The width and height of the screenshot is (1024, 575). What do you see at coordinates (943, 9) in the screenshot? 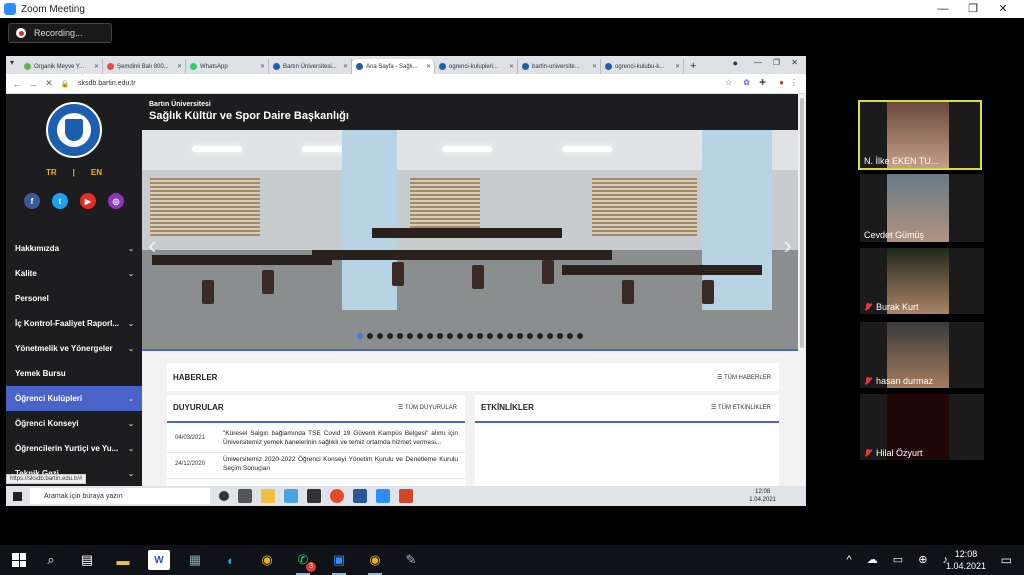
I see `minimize-button: —` at bounding box center [943, 9].